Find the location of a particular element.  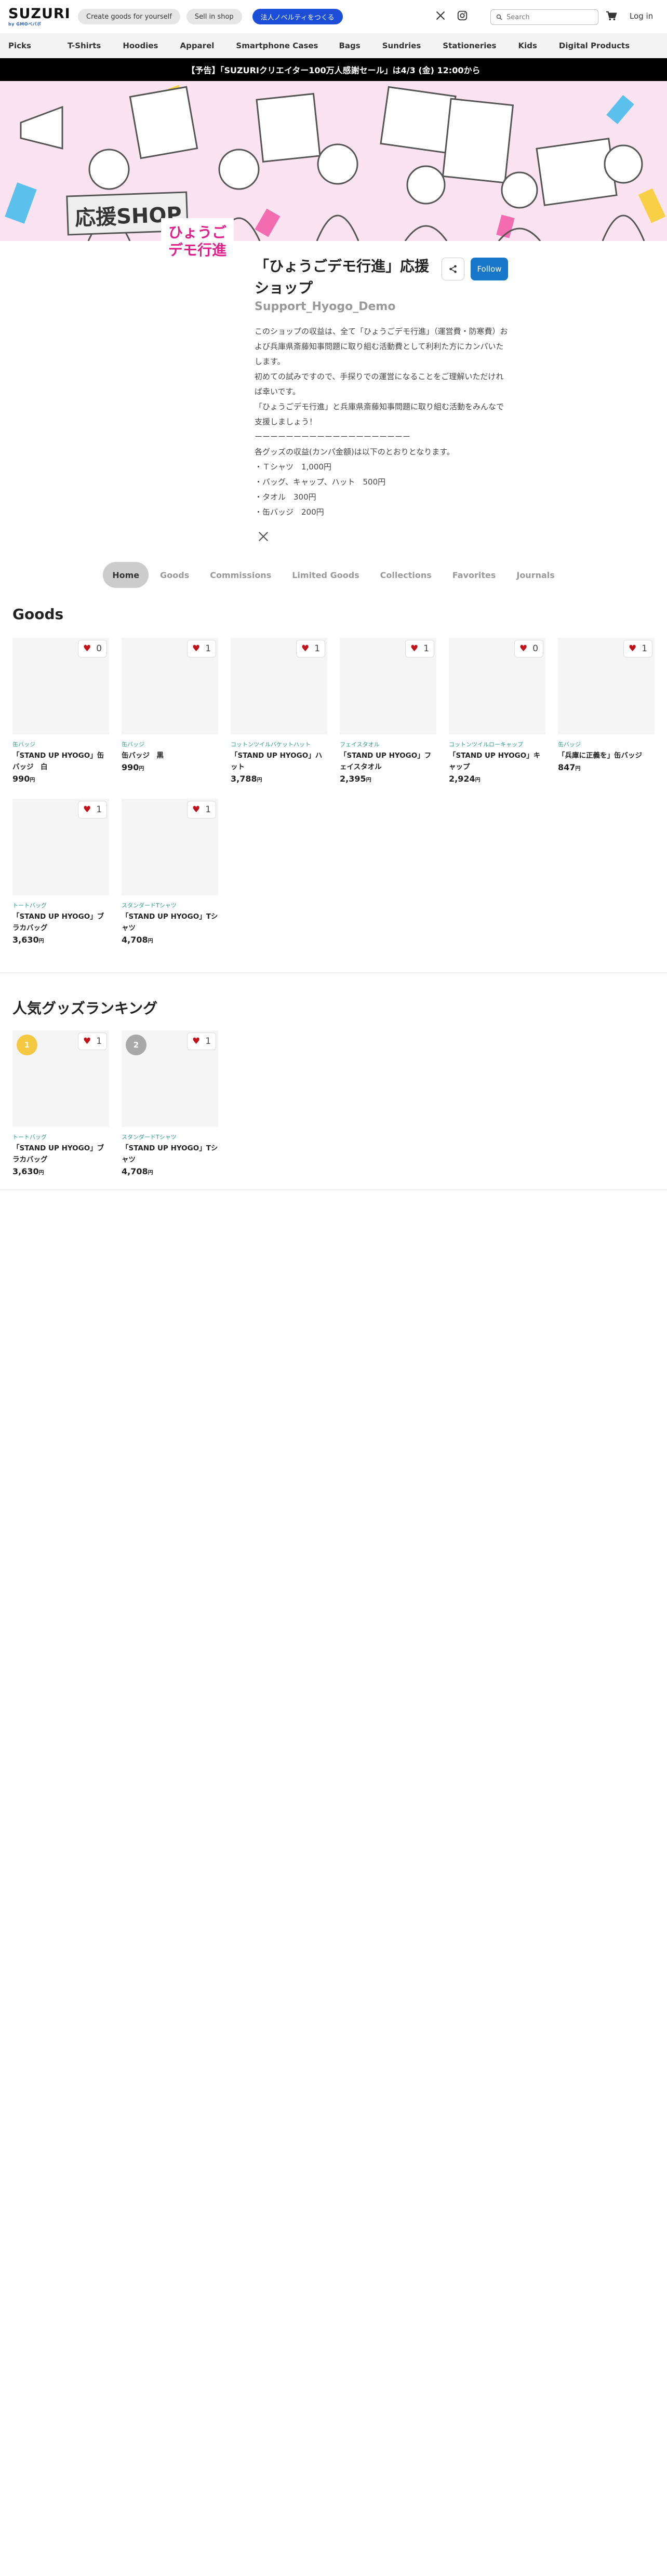

tab-limited-goods: Limited Goods is located at coordinates (325, 575).